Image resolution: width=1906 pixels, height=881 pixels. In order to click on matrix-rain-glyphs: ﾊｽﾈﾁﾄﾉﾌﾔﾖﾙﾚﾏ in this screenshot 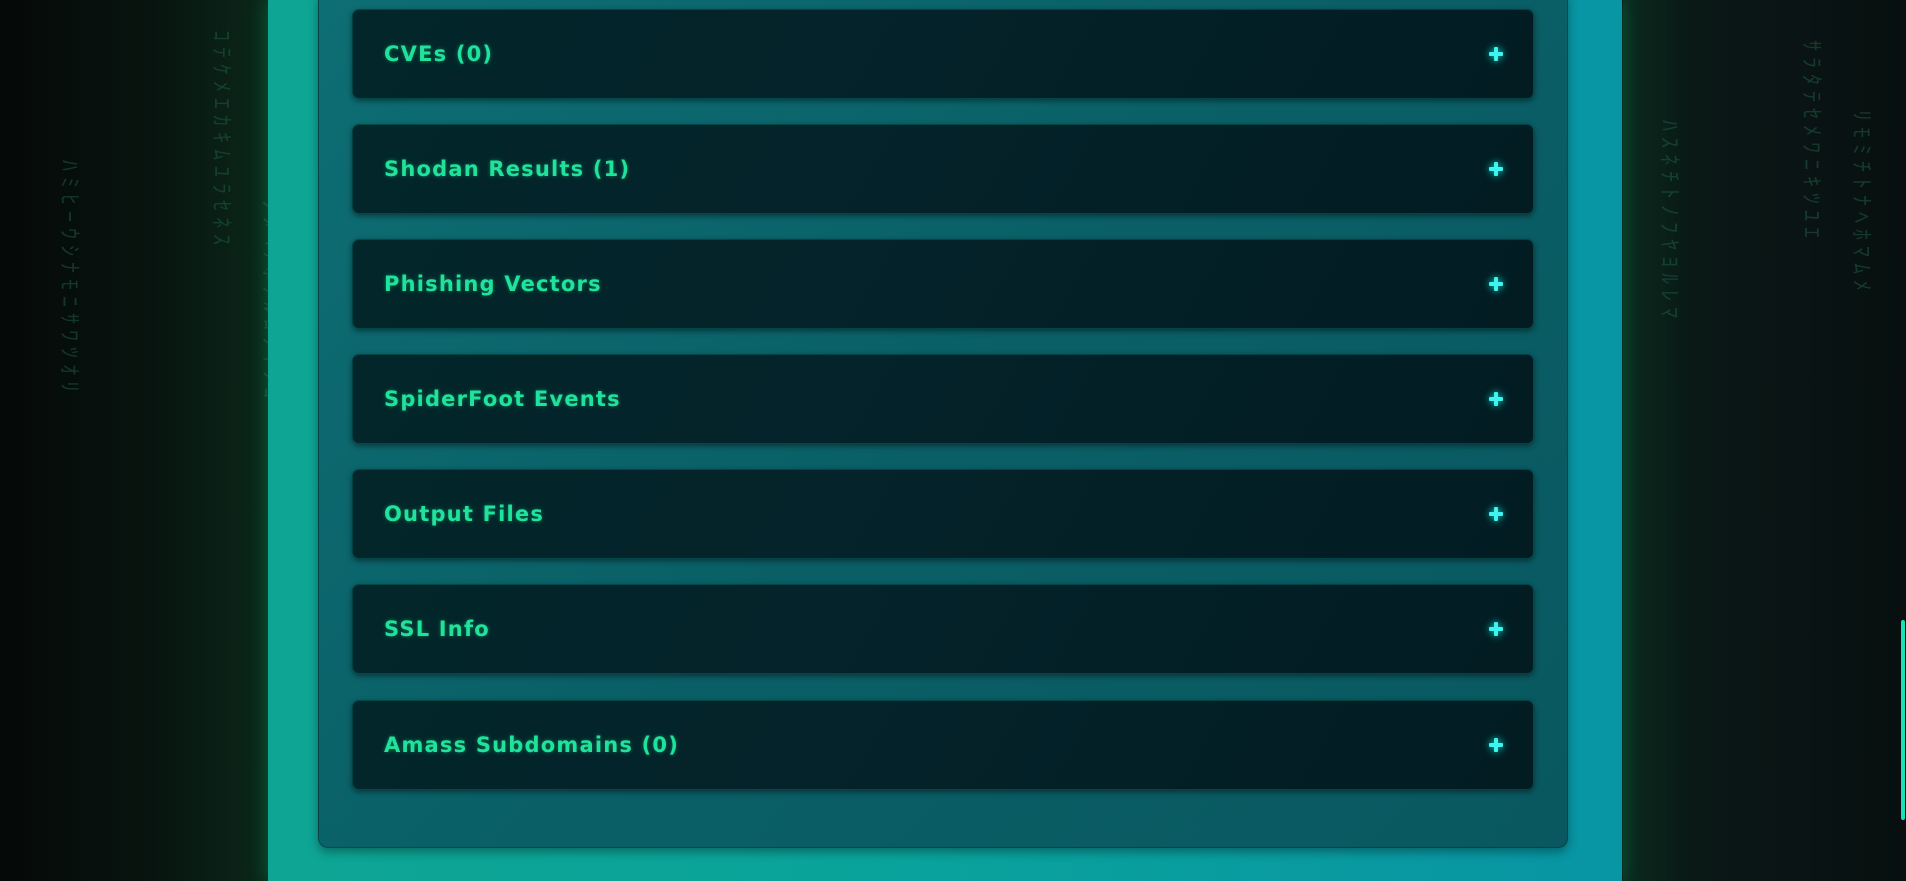, I will do `click(1668, 222)`.